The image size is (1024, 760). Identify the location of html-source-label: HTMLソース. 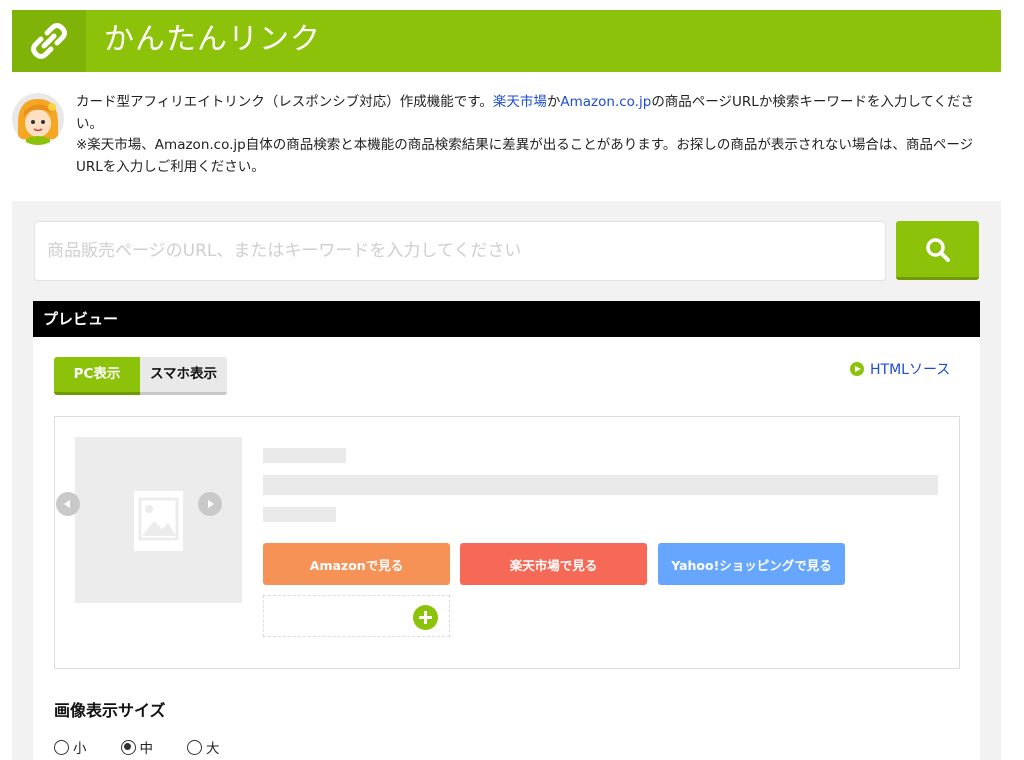
(910, 370).